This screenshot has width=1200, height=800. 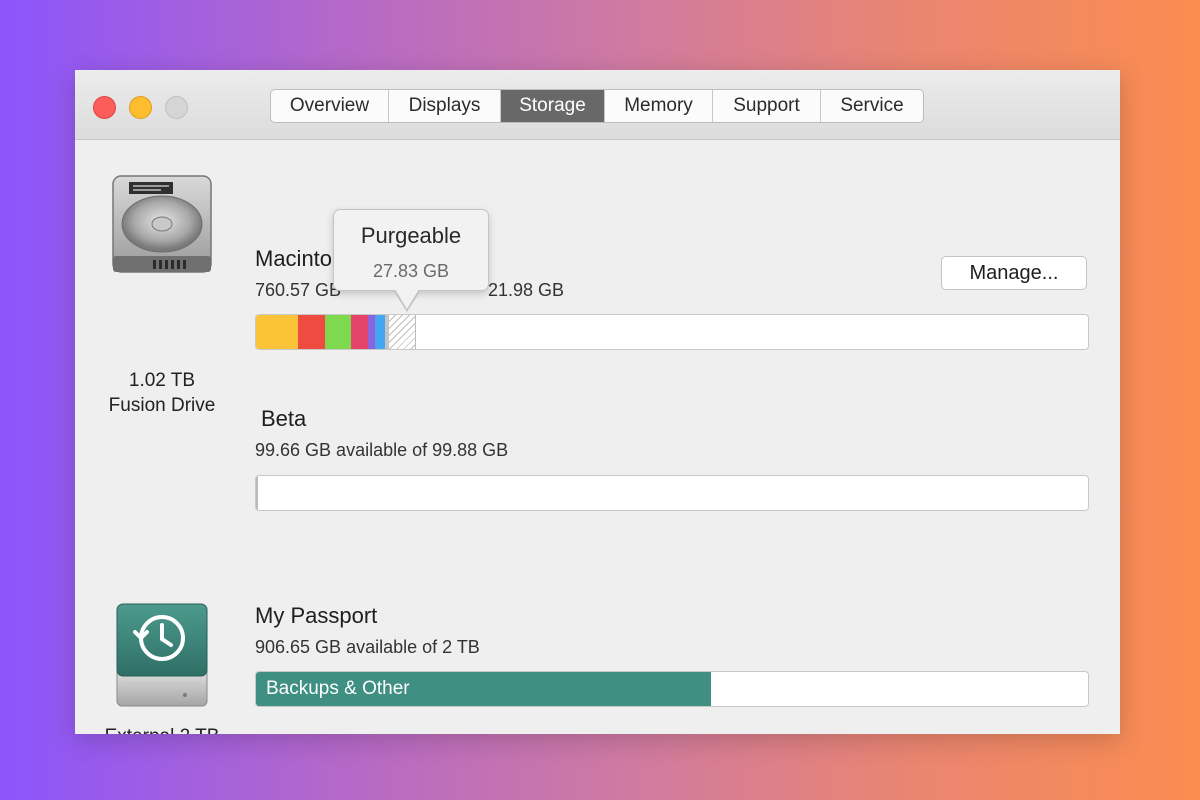 I want to click on internal-drive-label: 1.02 TB Fusion Drive, so click(x=162, y=393).